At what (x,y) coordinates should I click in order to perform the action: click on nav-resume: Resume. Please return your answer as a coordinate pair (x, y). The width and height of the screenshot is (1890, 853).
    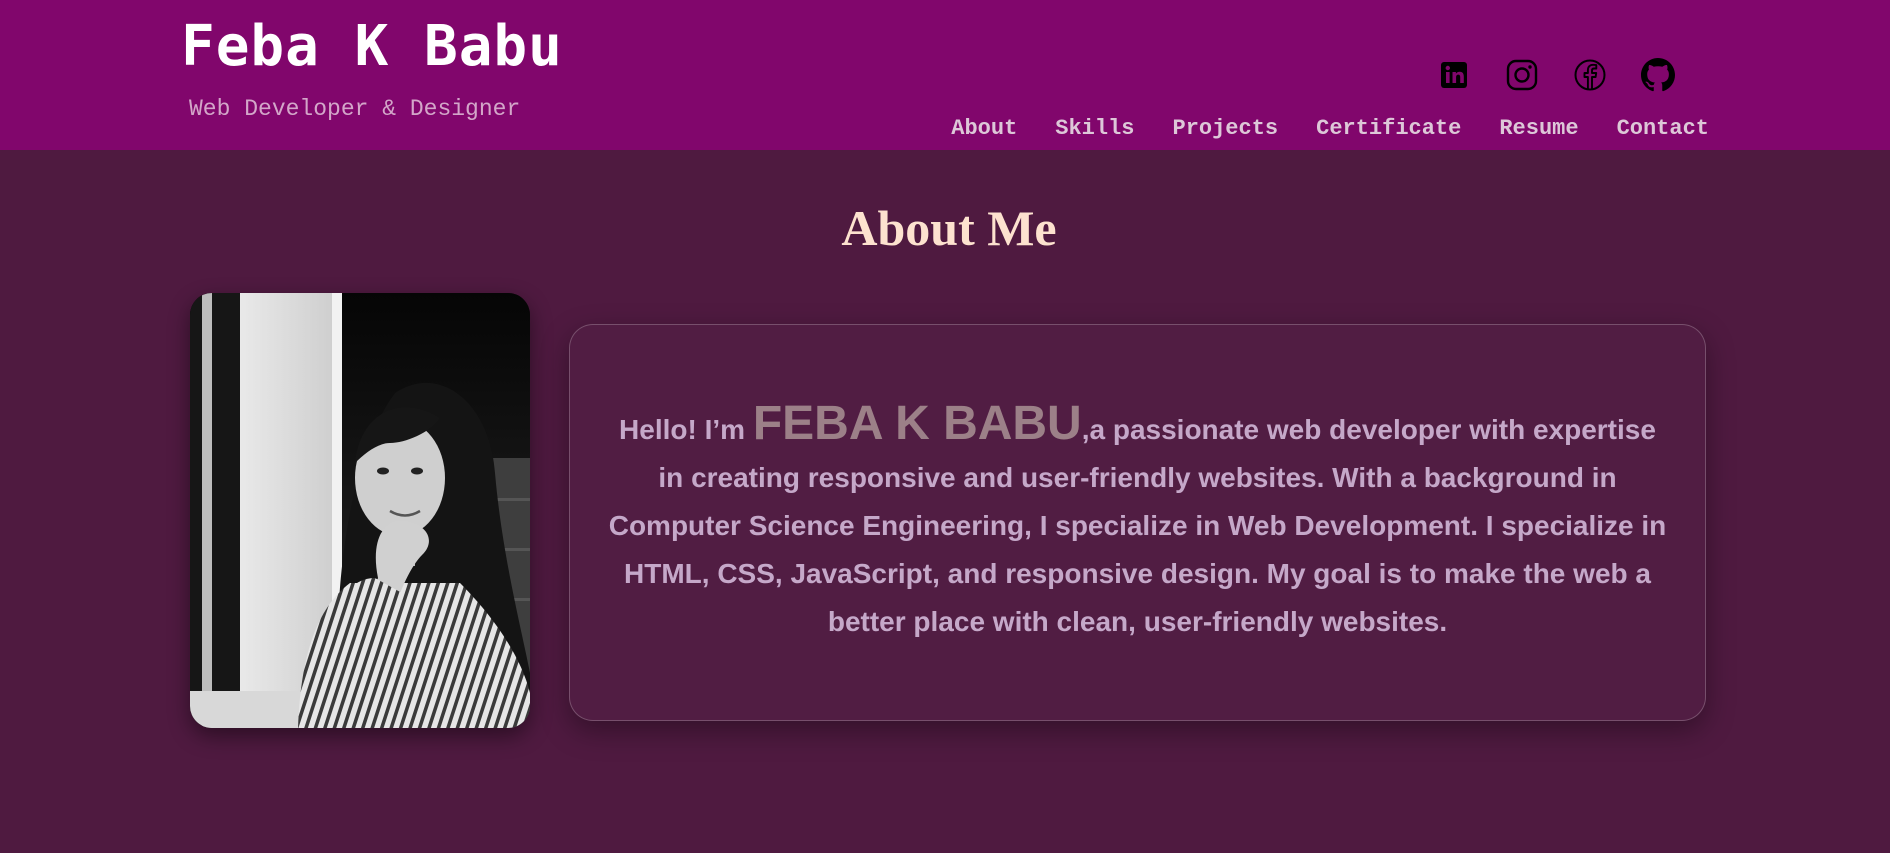
    Looking at the image, I should click on (1538, 129).